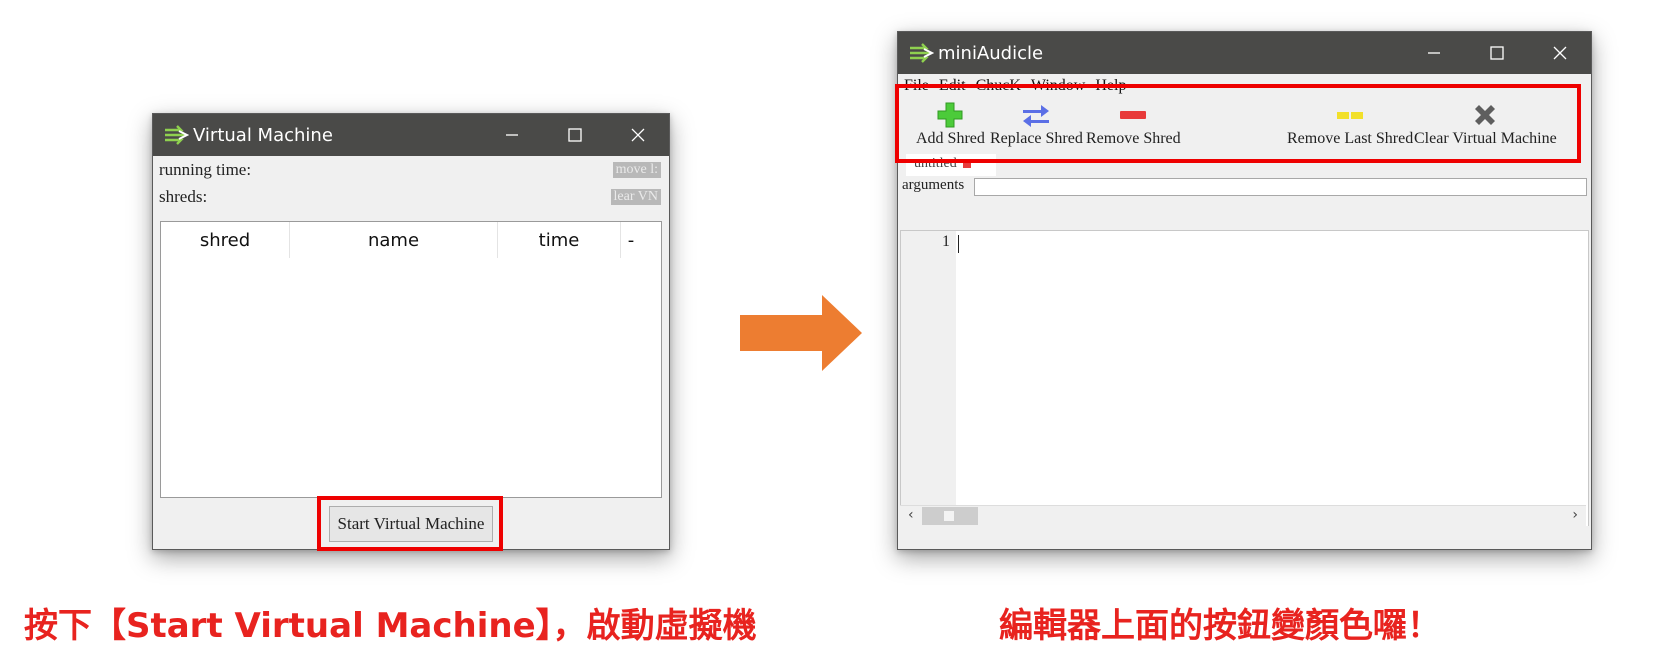  I want to click on status-bar, so click(1244, 537).